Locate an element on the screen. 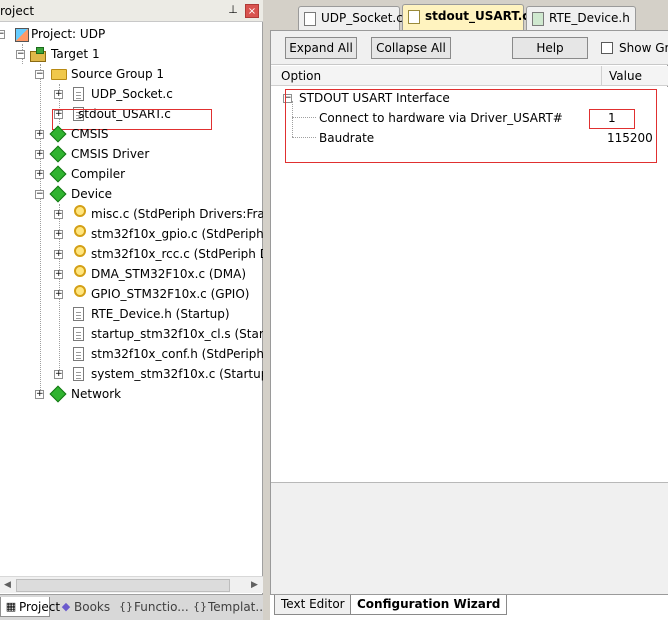  tab-stdout-usart: stdout_USART.c* is located at coordinates (469, 17).